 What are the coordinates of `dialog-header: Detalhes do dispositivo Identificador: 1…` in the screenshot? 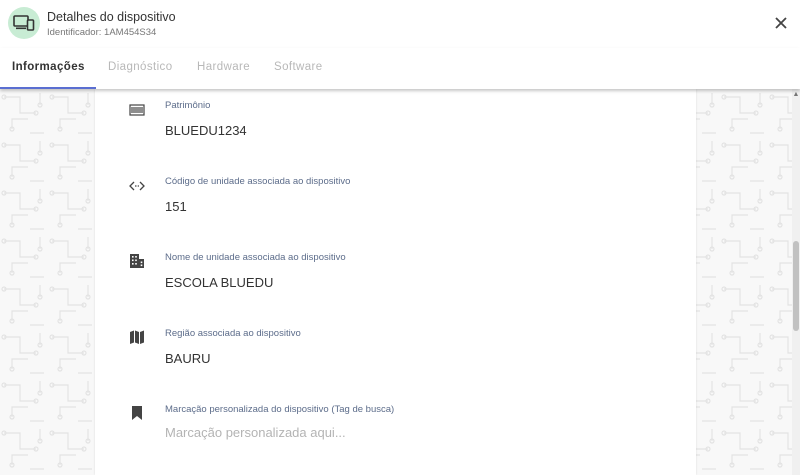 It's located at (400, 24).